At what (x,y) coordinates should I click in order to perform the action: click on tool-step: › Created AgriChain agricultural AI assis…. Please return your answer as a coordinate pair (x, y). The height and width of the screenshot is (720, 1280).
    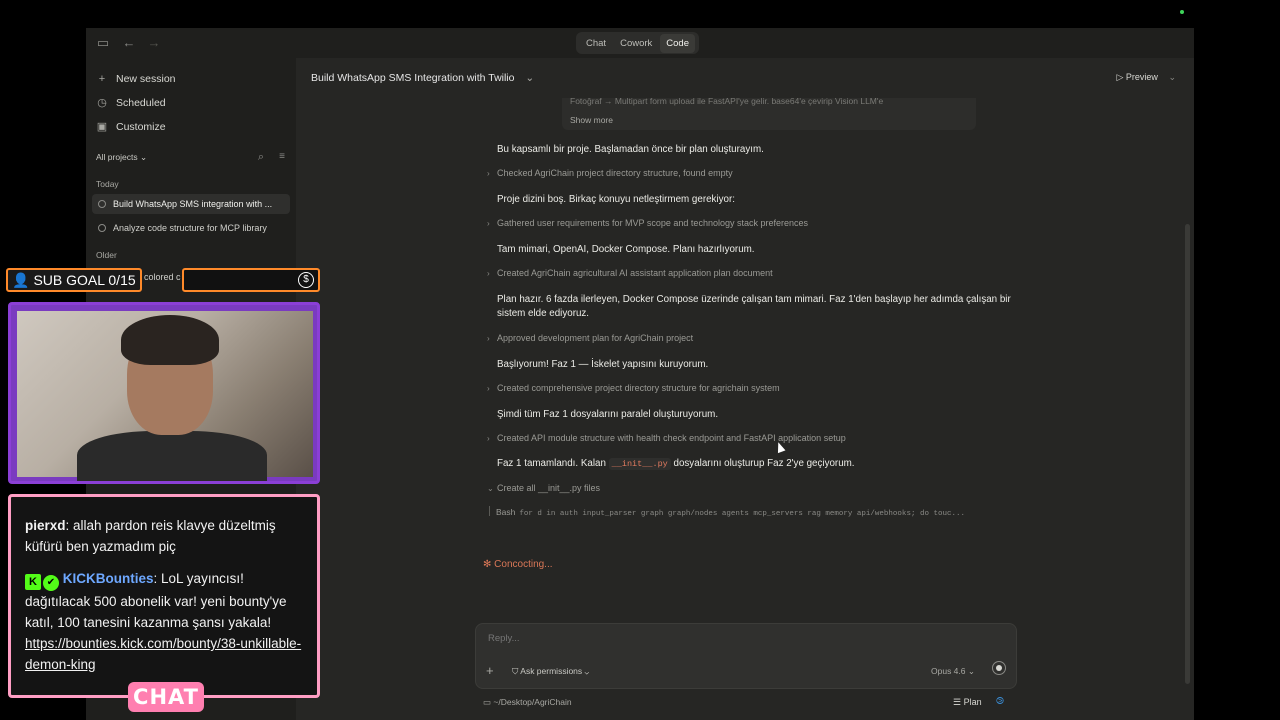
    Looking at the image, I should click on (630, 273).